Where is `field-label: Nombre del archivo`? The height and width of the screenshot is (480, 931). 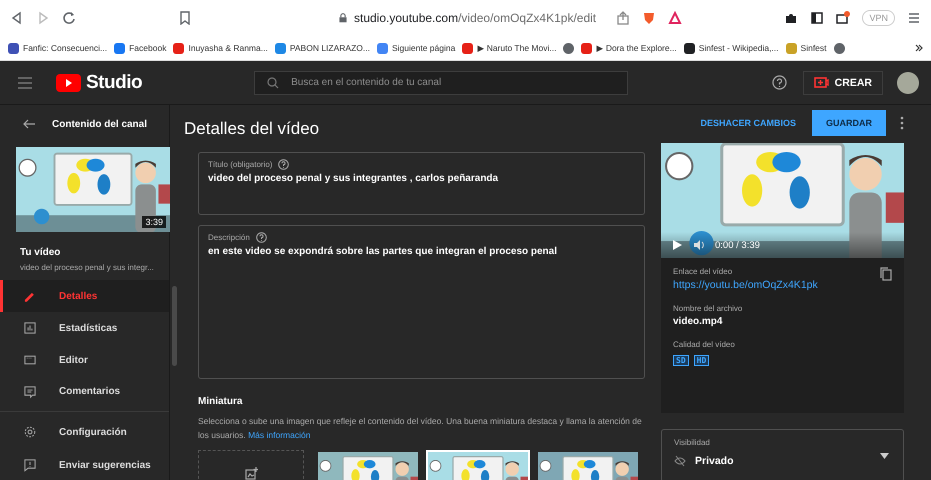 field-label: Nombre del archivo is located at coordinates (708, 309).